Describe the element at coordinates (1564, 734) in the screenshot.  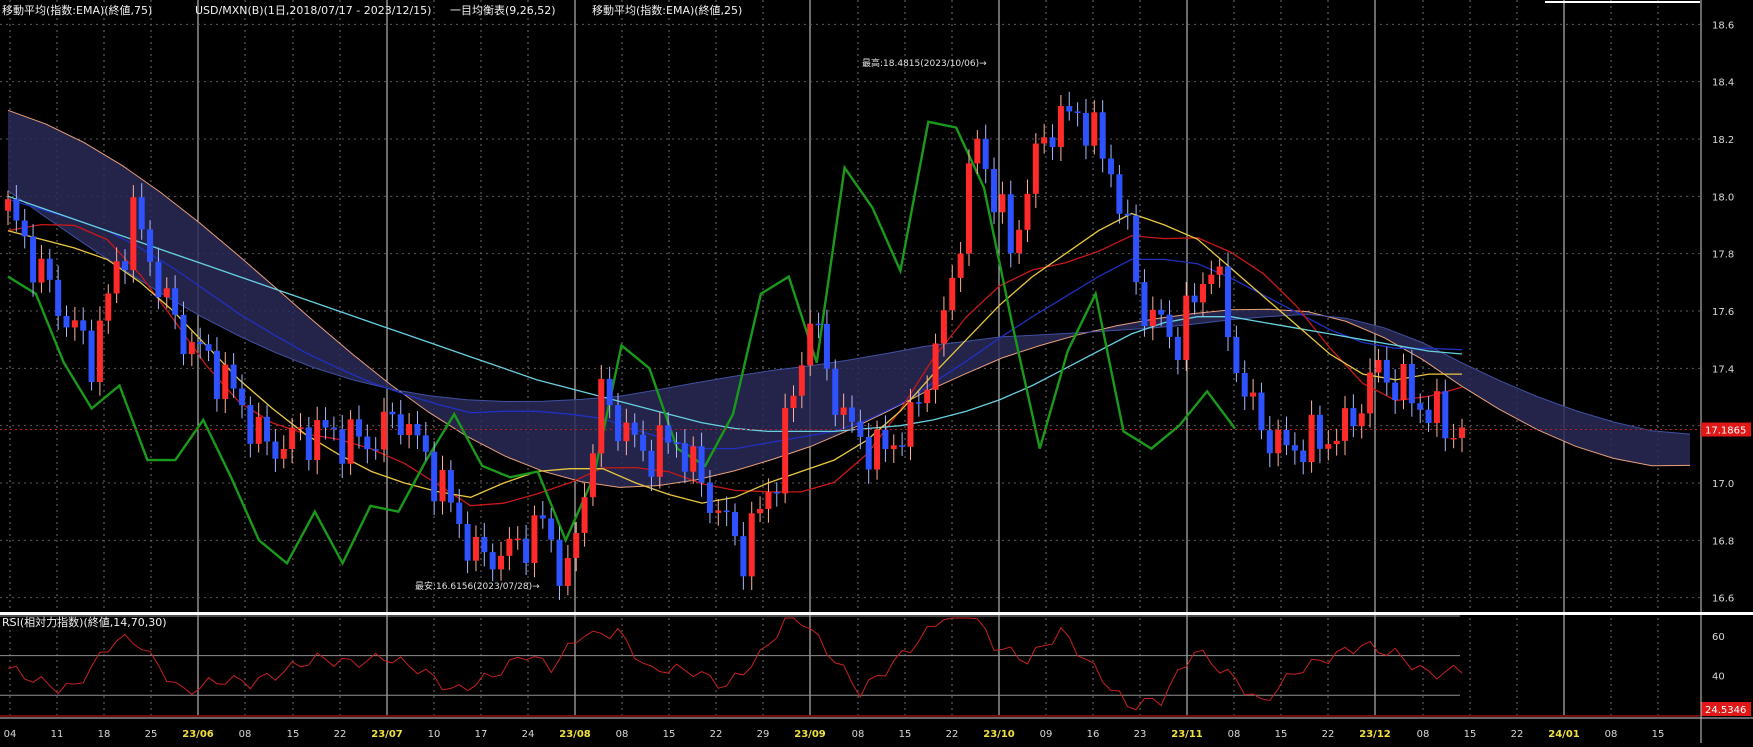
I see `date-tick-label: 24/01` at that location.